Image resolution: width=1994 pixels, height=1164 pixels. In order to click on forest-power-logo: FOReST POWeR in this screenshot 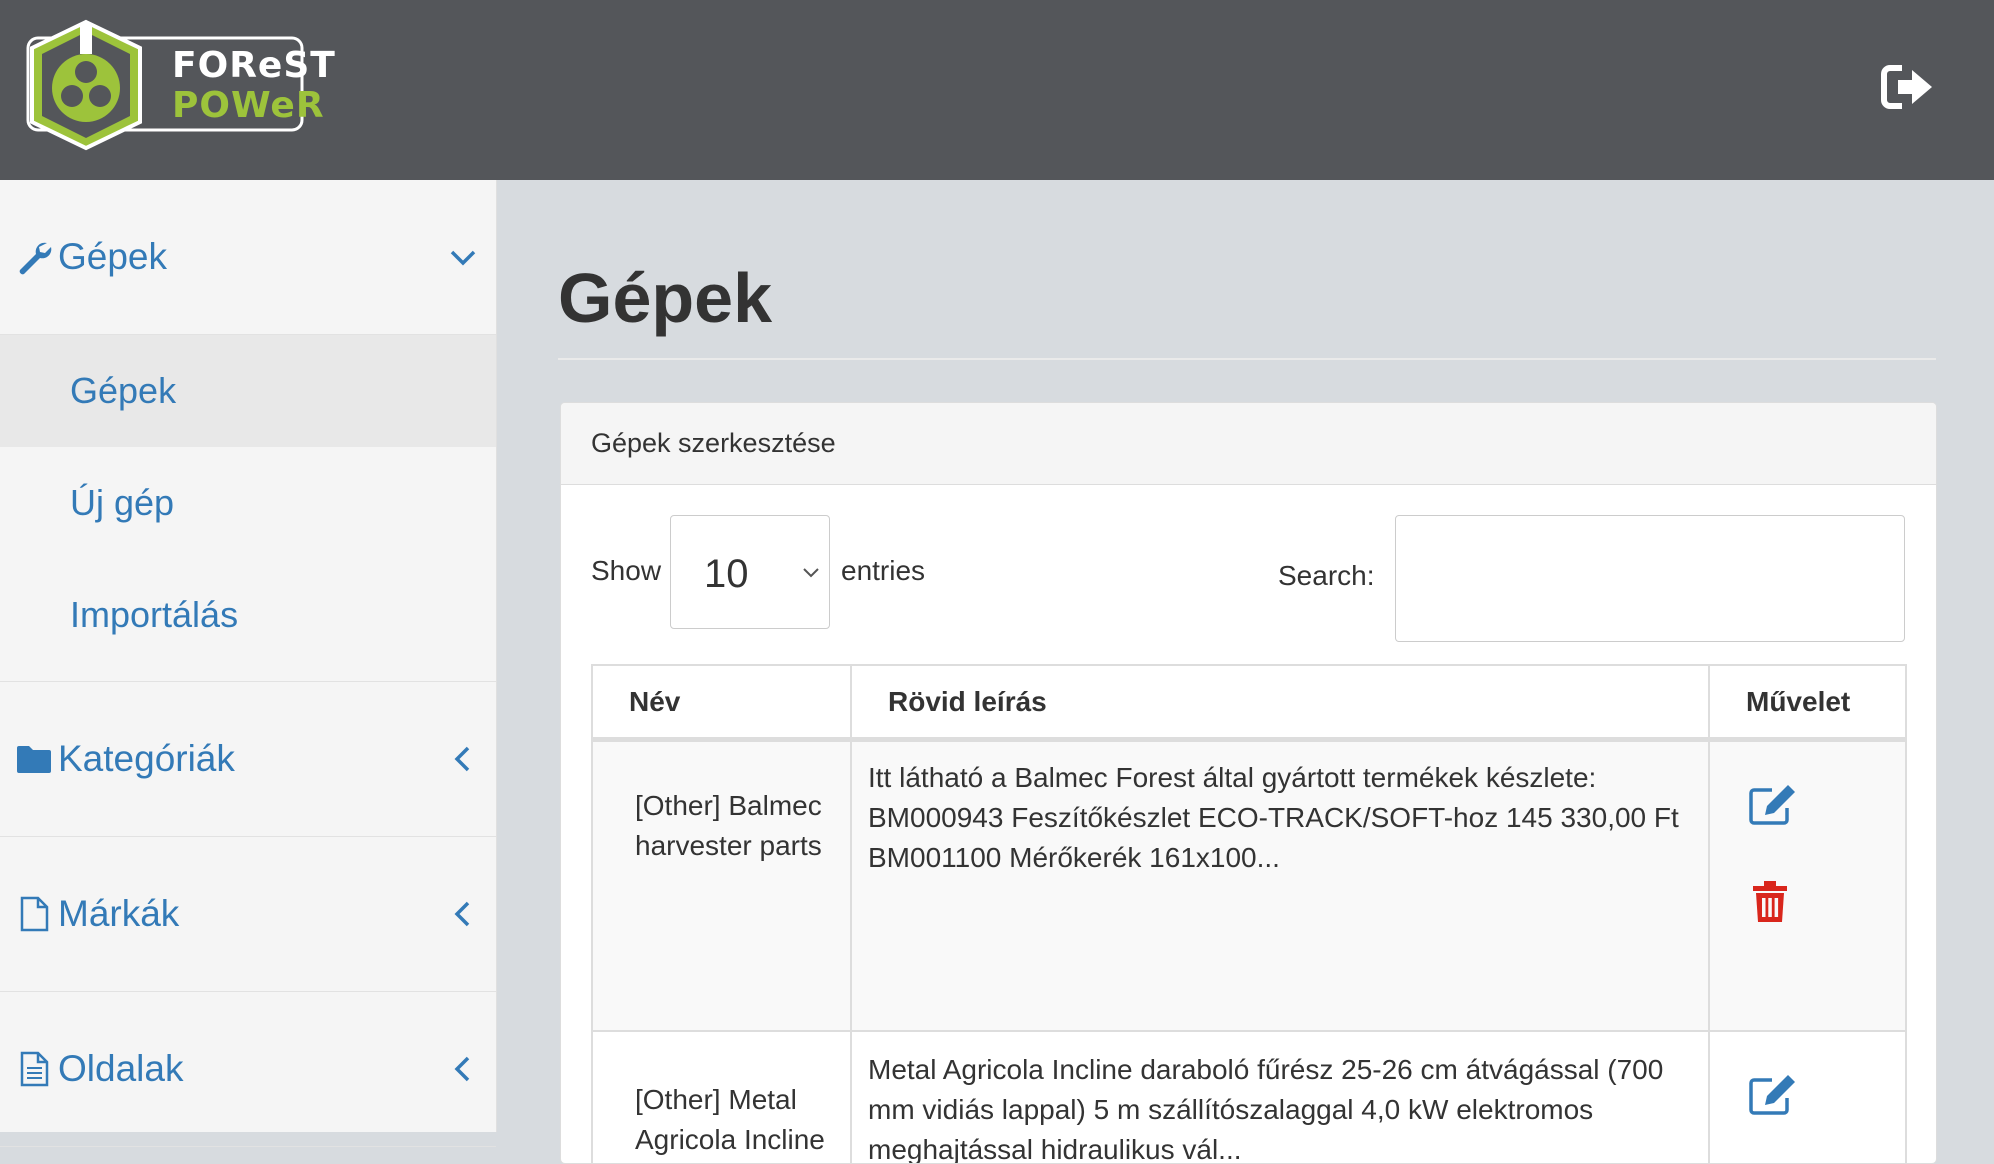, I will do `click(179, 85)`.